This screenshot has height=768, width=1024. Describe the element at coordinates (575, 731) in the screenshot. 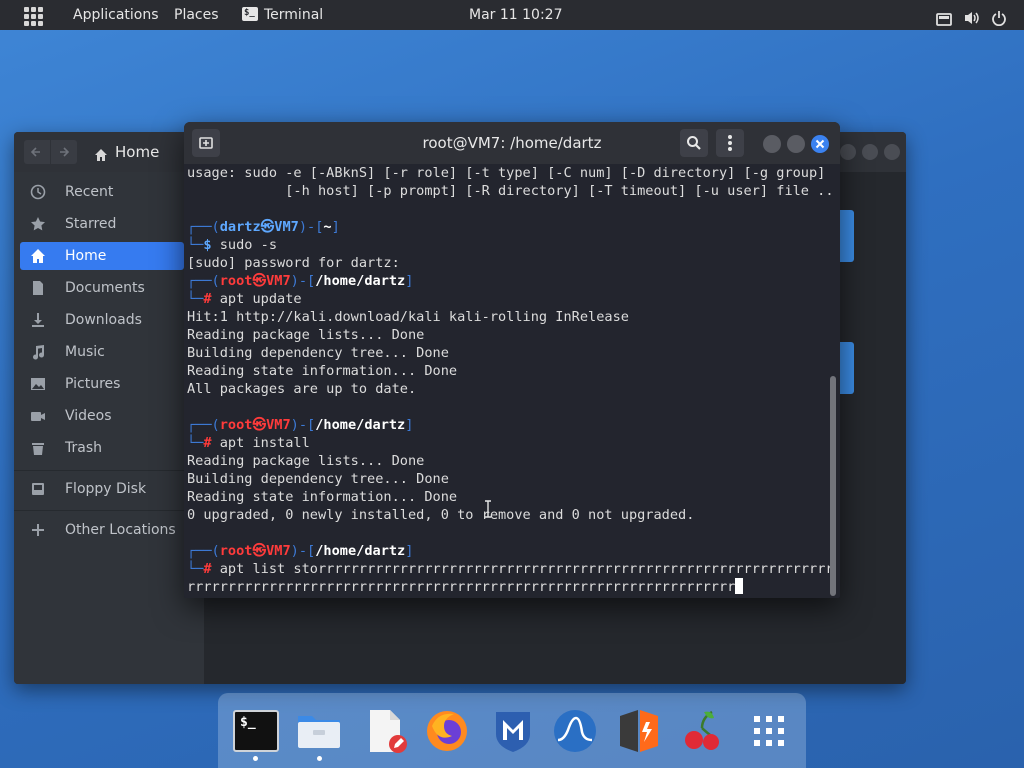

I see `wireshark-icon` at that location.